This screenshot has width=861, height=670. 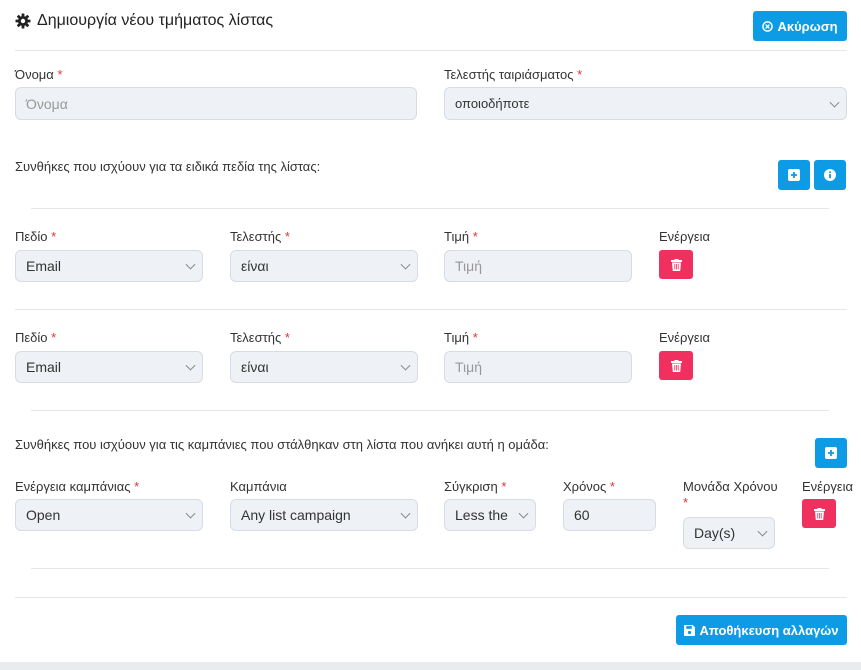 I want to click on time-input-value: 60, so click(x=582, y=515).